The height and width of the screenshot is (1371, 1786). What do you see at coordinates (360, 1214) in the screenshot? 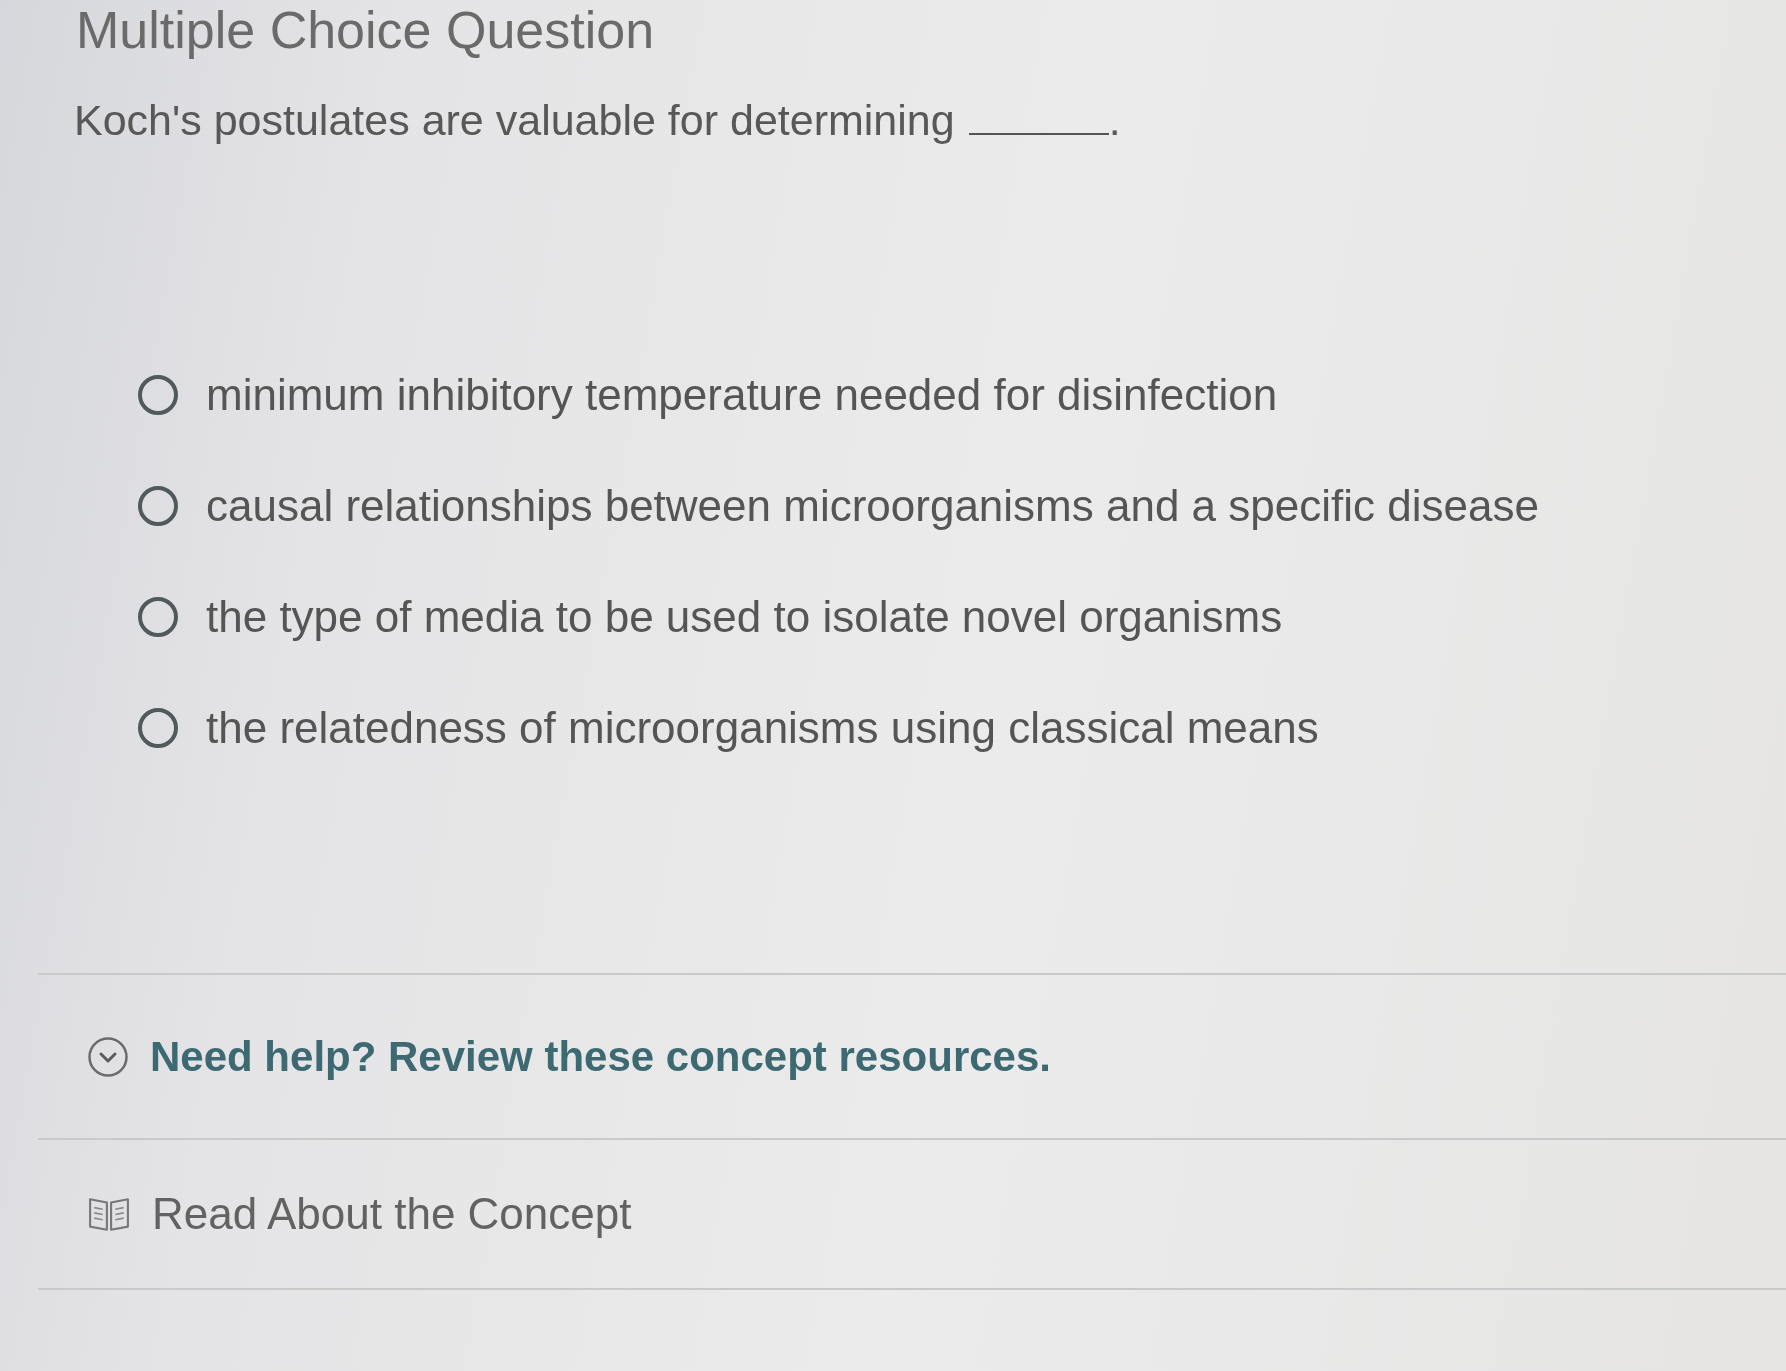
I see `concept-link: Read About the Concept` at bounding box center [360, 1214].